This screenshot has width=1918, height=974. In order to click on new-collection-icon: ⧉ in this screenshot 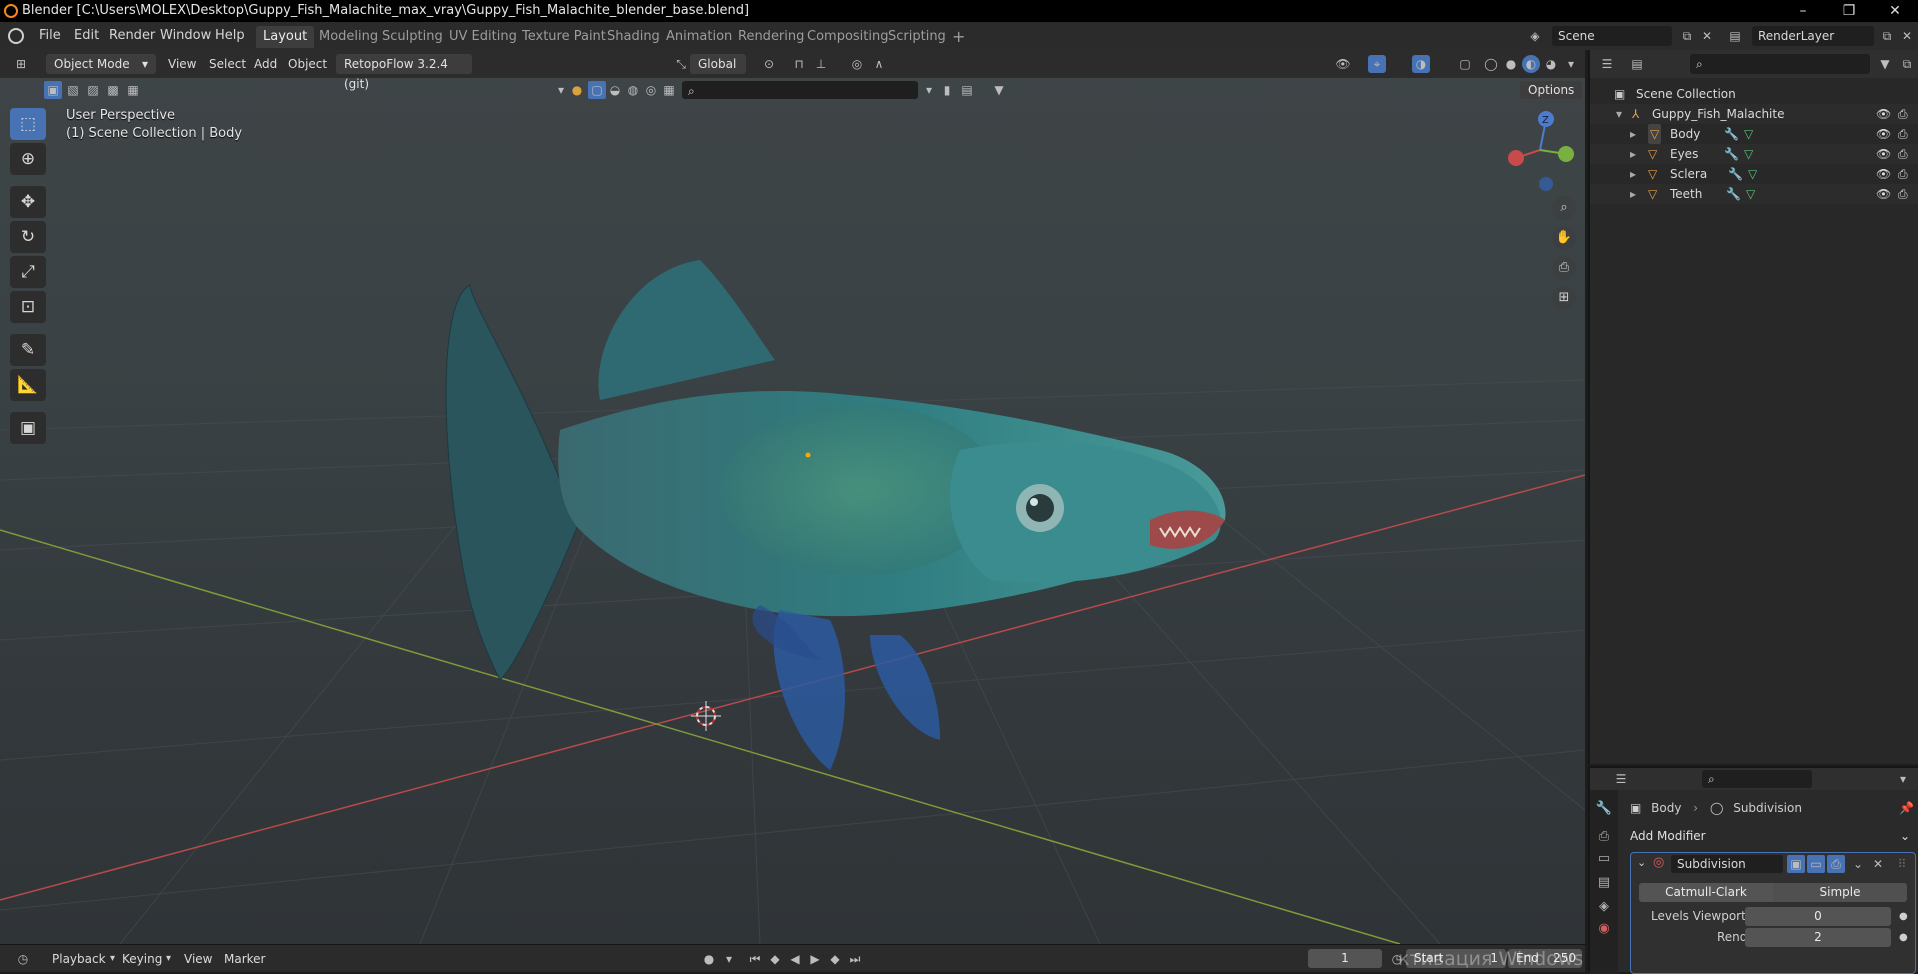, I will do `click(1907, 64)`.